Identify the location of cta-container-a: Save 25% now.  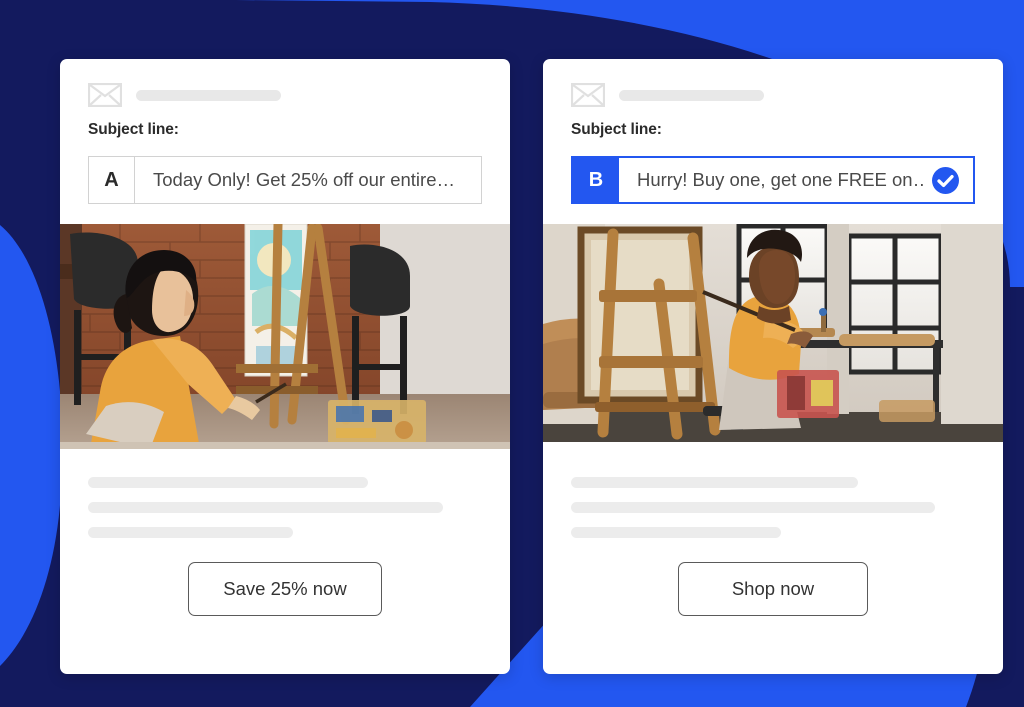
(285, 606).